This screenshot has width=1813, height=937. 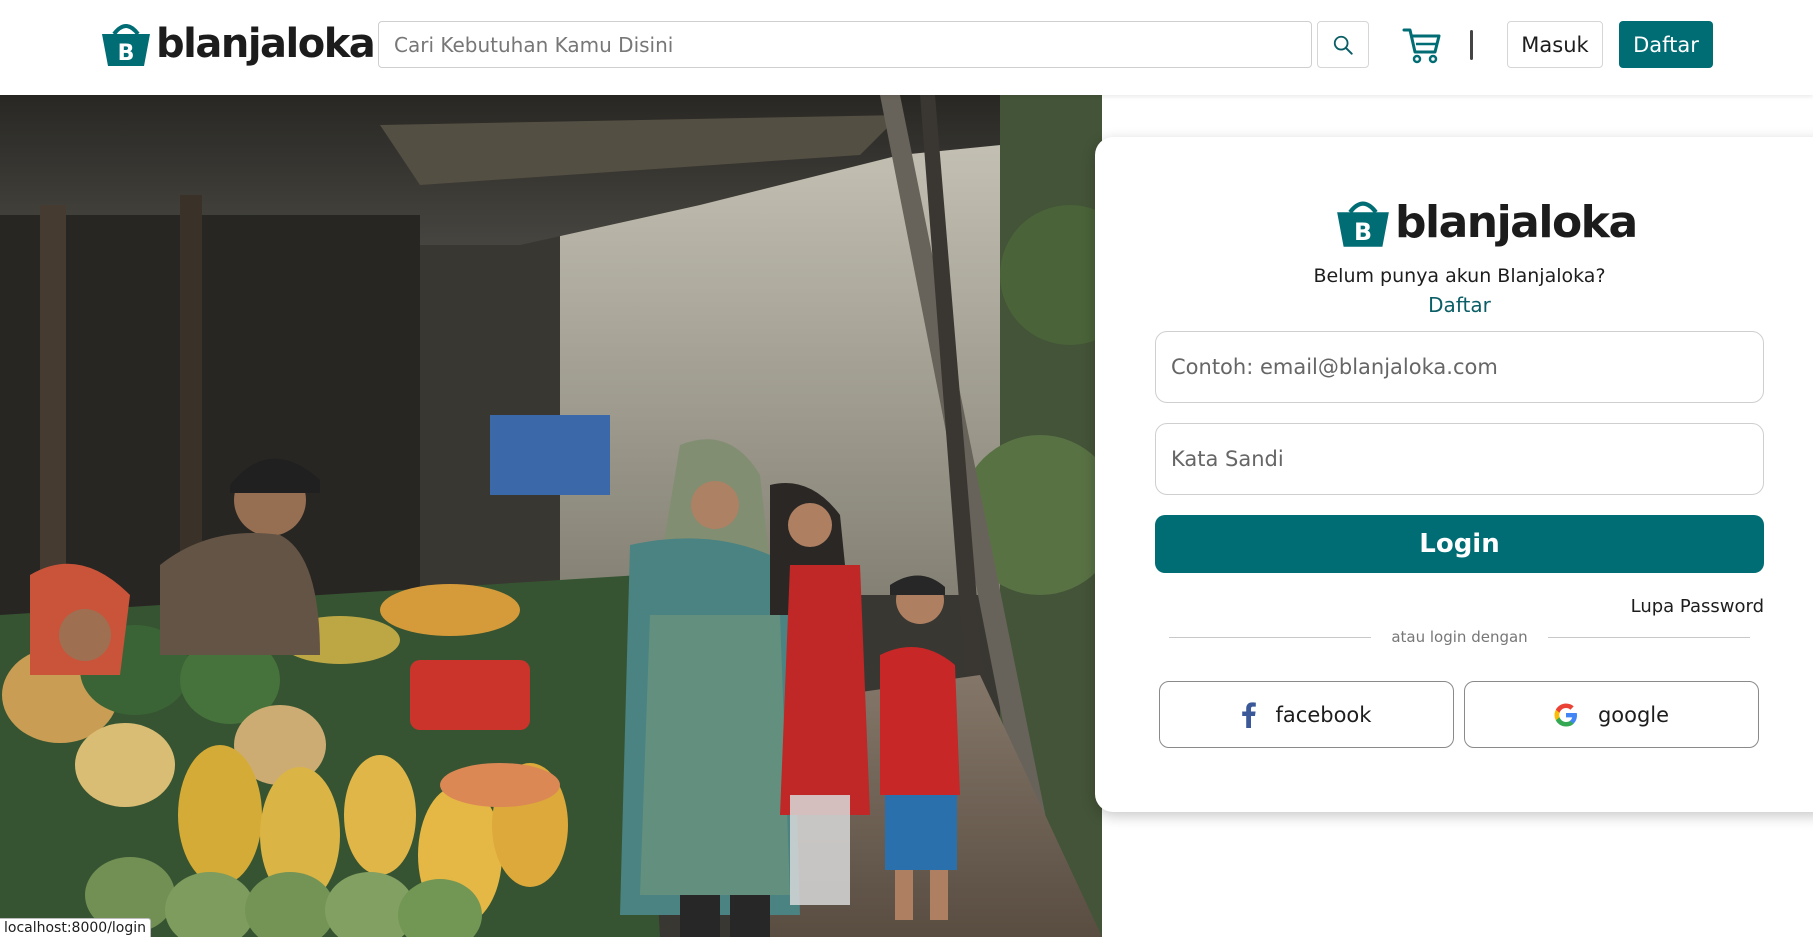 What do you see at coordinates (1459, 305) in the screenshot?
I see `register-link: Daftar` at bounding box center [1459, 305].